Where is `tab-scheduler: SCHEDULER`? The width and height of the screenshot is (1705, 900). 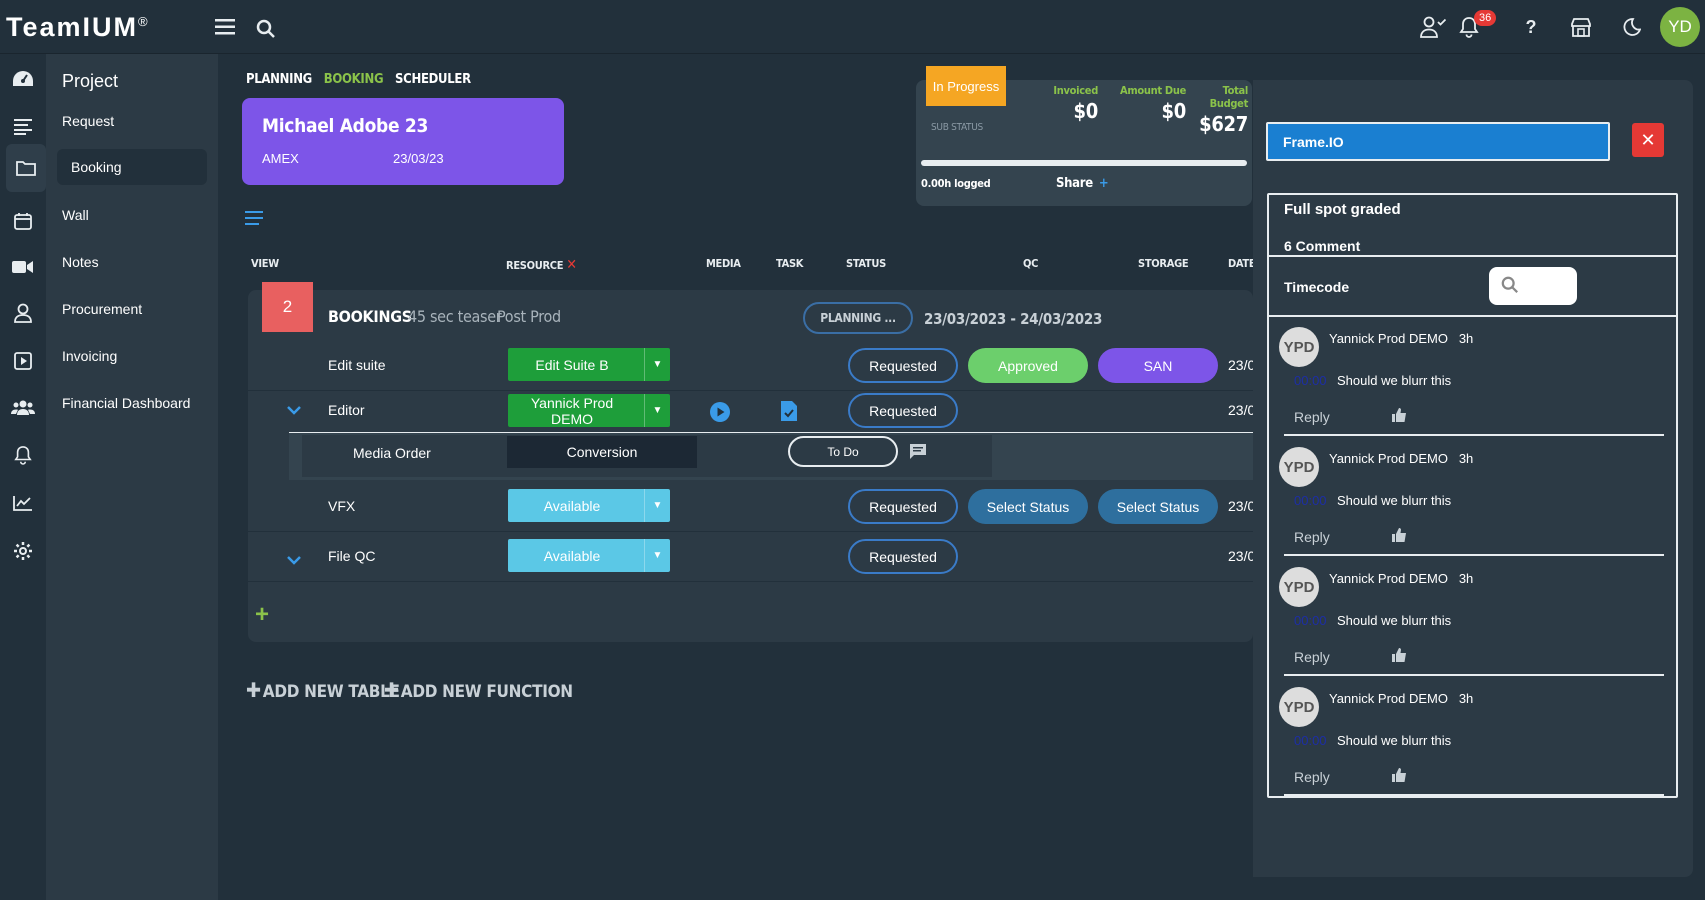 tab-scheduler: SCHEDULER is located at coordinates (433, 79).